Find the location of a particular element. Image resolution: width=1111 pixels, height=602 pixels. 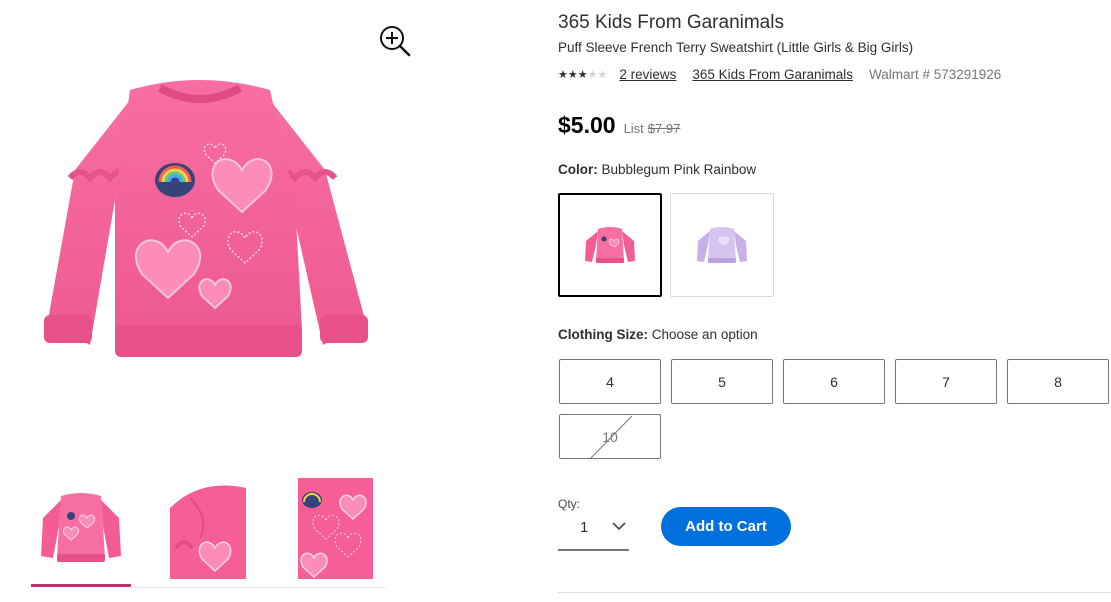

size-option-6: 6 is located at coordinates (834, 381).